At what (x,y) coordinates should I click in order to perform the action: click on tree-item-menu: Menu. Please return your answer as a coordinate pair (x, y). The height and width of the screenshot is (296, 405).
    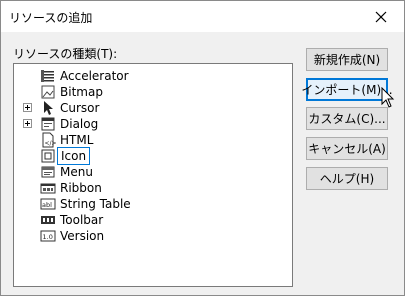
    Looking at the image, I should click on (149, 172).